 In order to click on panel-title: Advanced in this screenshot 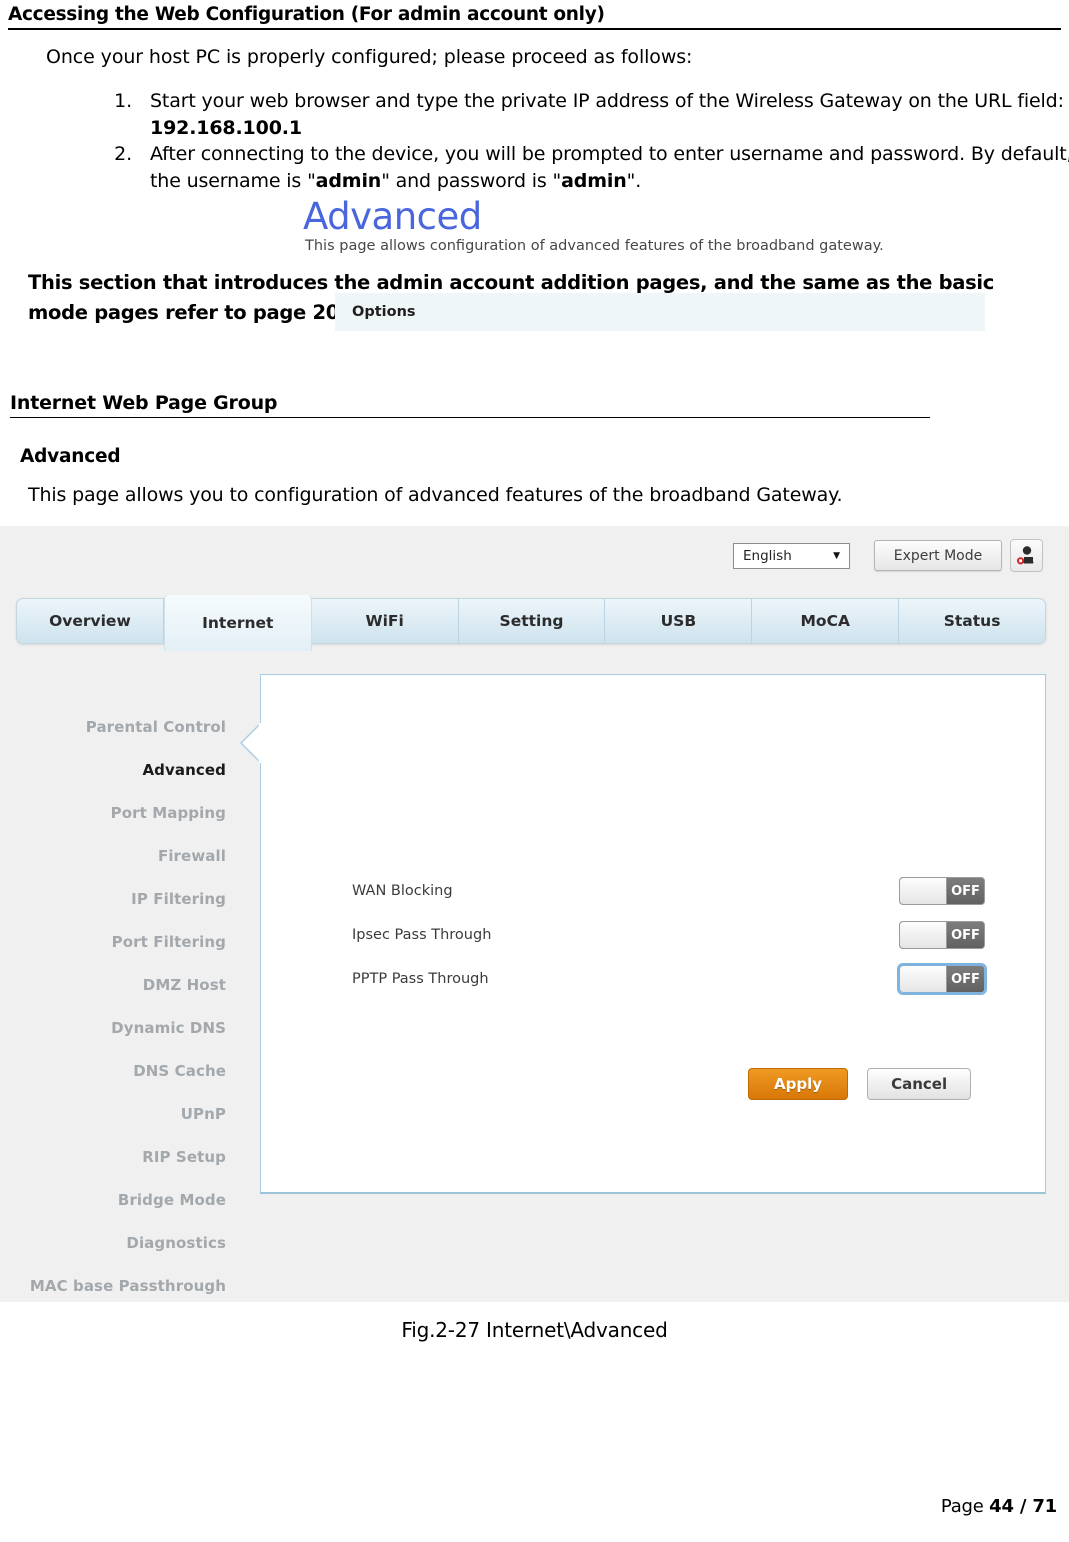, I will do `click(392, 216)`.